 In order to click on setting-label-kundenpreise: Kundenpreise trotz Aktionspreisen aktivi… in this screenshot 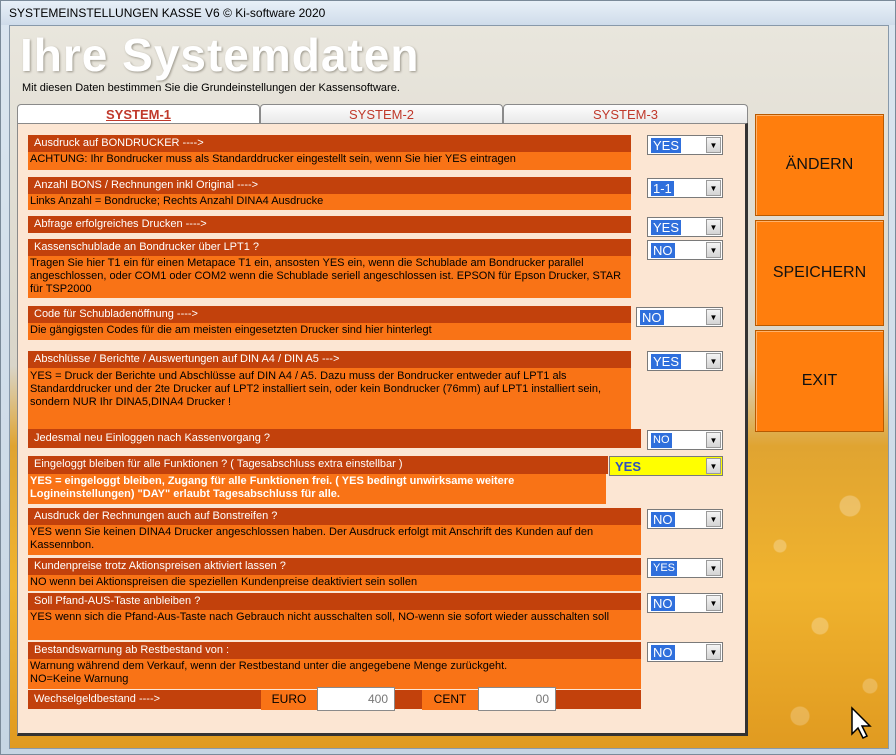, I will do `click(334, 566)`.